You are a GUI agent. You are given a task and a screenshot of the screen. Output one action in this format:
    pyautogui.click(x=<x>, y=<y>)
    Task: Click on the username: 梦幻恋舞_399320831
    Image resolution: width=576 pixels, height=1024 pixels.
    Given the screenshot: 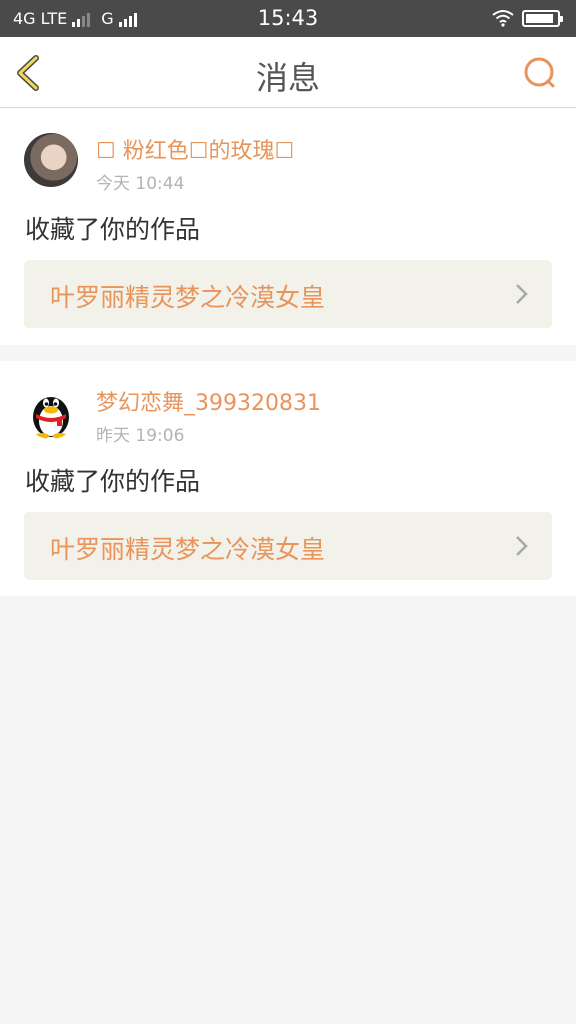 What is the action you would take?
    pyautogui.click(x=208, y=401)
    